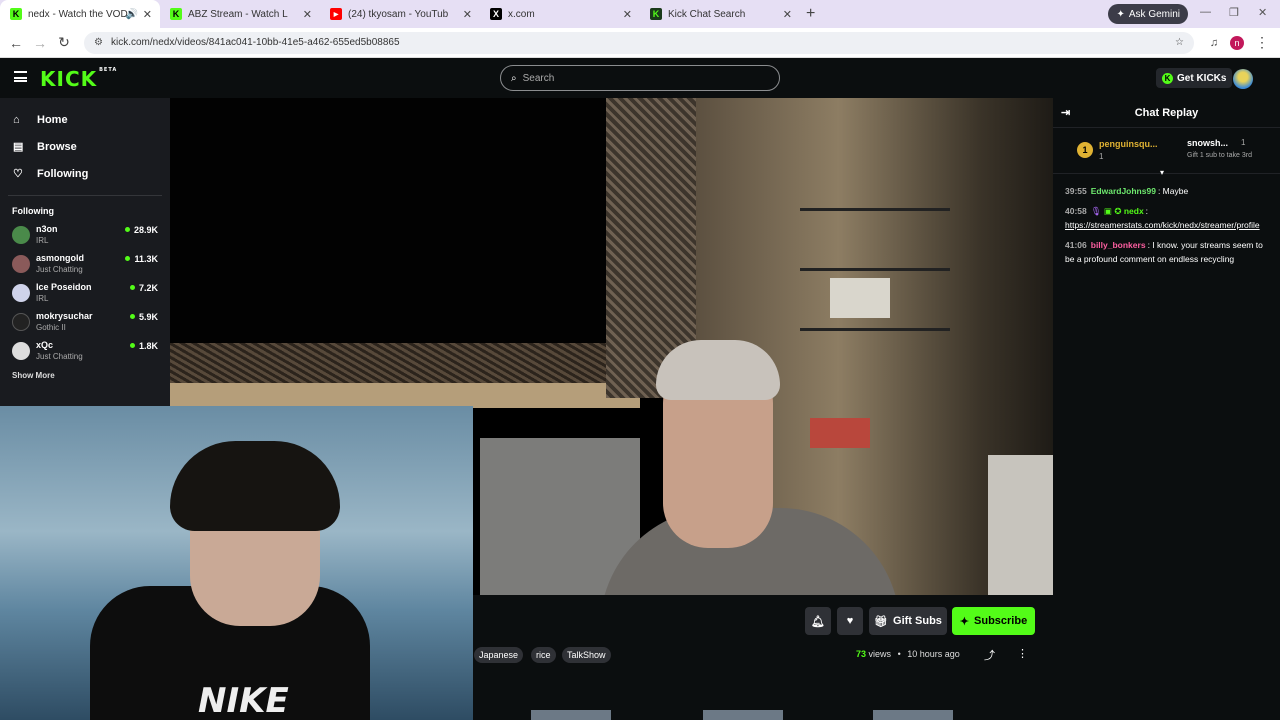  What do you see at coordinates (1167, 78) in the screenshot?
I see `kicks-coin-icon: K` at bounding box center [1167, 78].